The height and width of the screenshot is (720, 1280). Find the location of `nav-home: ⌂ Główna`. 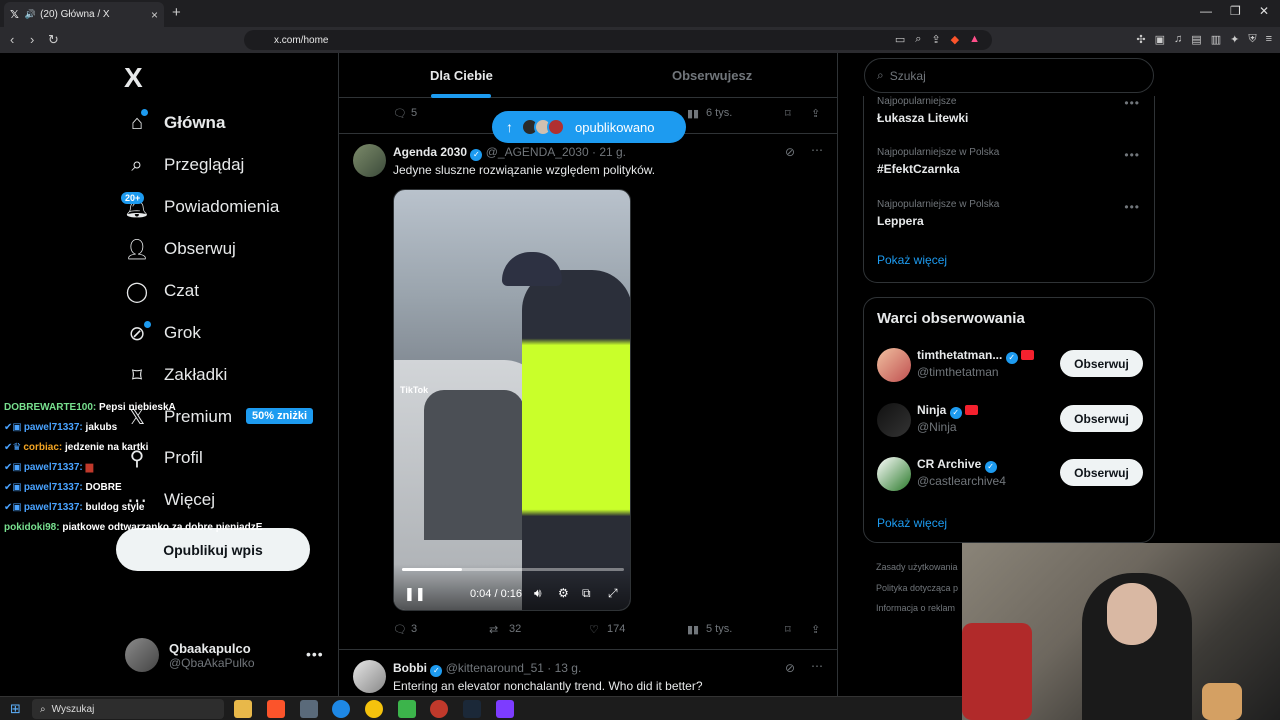

nav-home: ⌂ Główna is located at coordinates (174, 123).